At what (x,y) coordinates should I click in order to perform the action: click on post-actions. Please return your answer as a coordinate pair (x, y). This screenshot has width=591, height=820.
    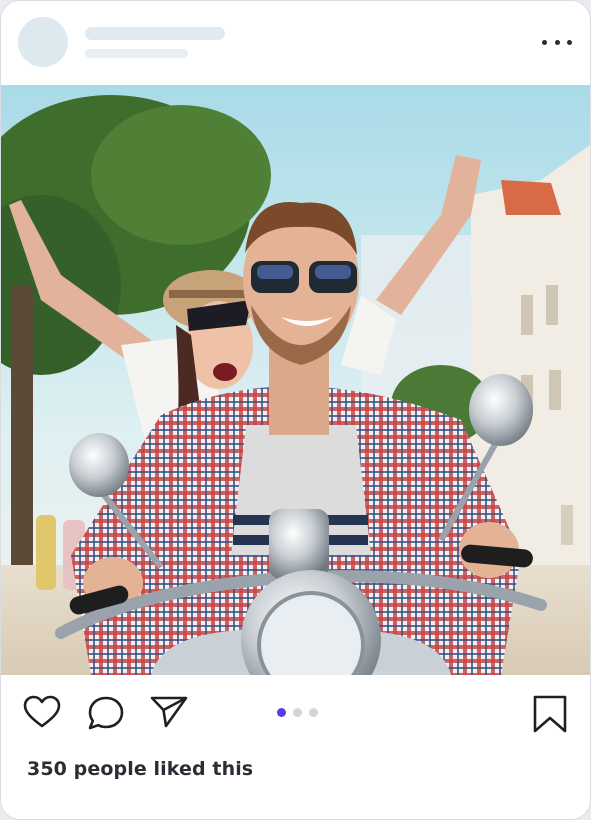
    Looking at the image, I should click on (295, 712).